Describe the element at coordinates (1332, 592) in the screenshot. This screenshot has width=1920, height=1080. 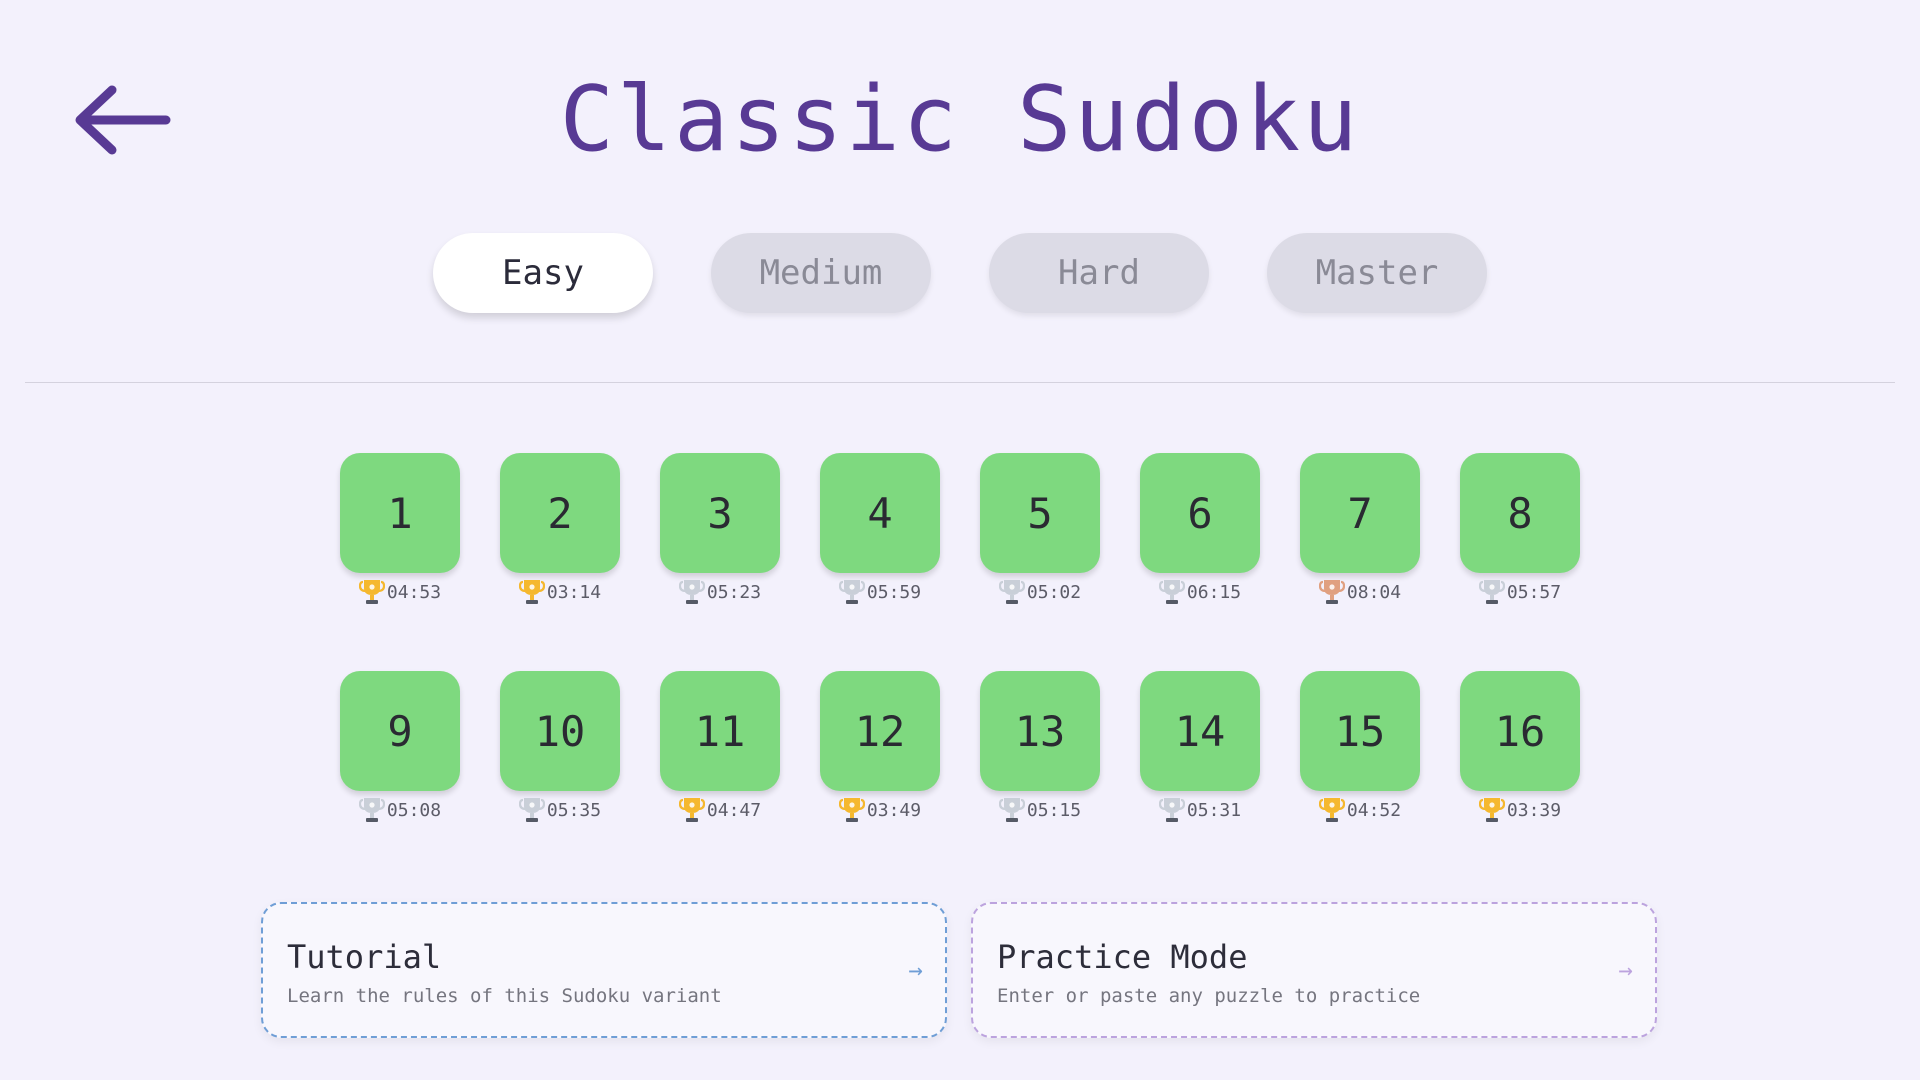
I see `bronze-trophy-icon` at that location.